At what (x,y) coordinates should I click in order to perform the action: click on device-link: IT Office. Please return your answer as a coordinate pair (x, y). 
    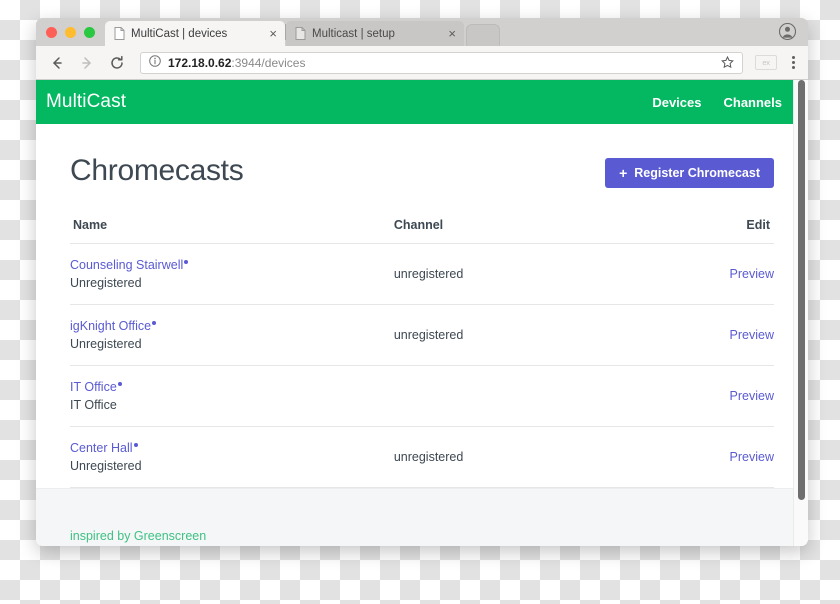
    Looking at the image, I should click on (93, 387).